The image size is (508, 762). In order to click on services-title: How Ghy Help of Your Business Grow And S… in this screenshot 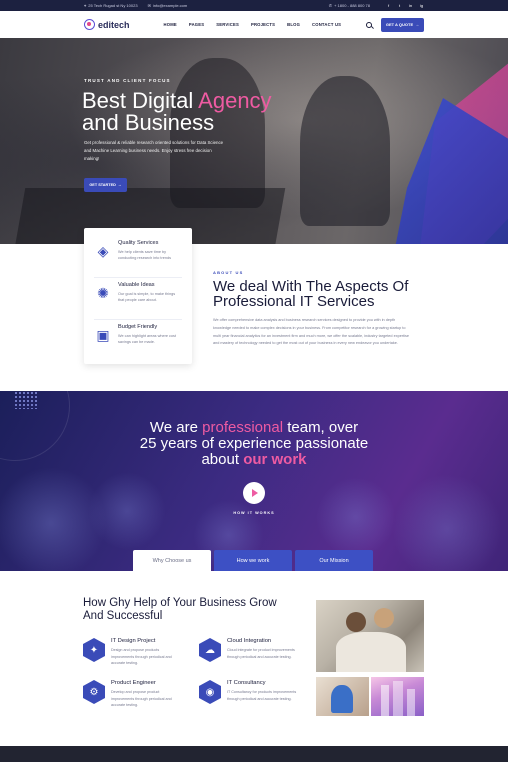, I will do `click(180, 609)`.